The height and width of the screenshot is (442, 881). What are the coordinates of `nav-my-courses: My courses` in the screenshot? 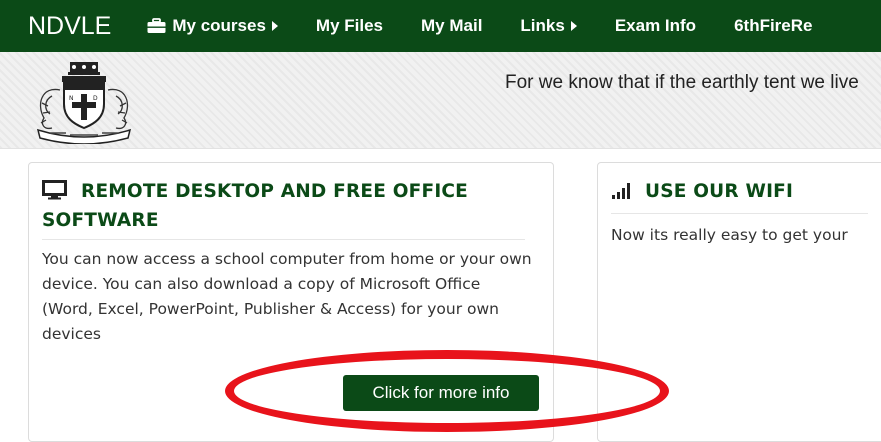 It's located at (212, 26).